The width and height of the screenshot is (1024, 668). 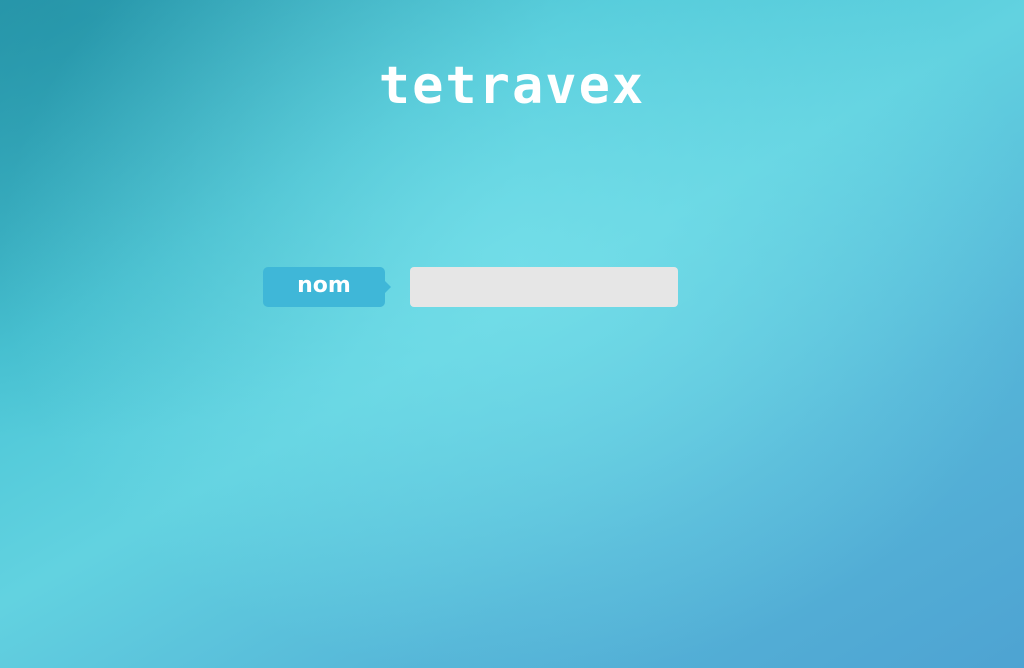 I want to click on name-form-row: nom, so click(x=471, y=287).